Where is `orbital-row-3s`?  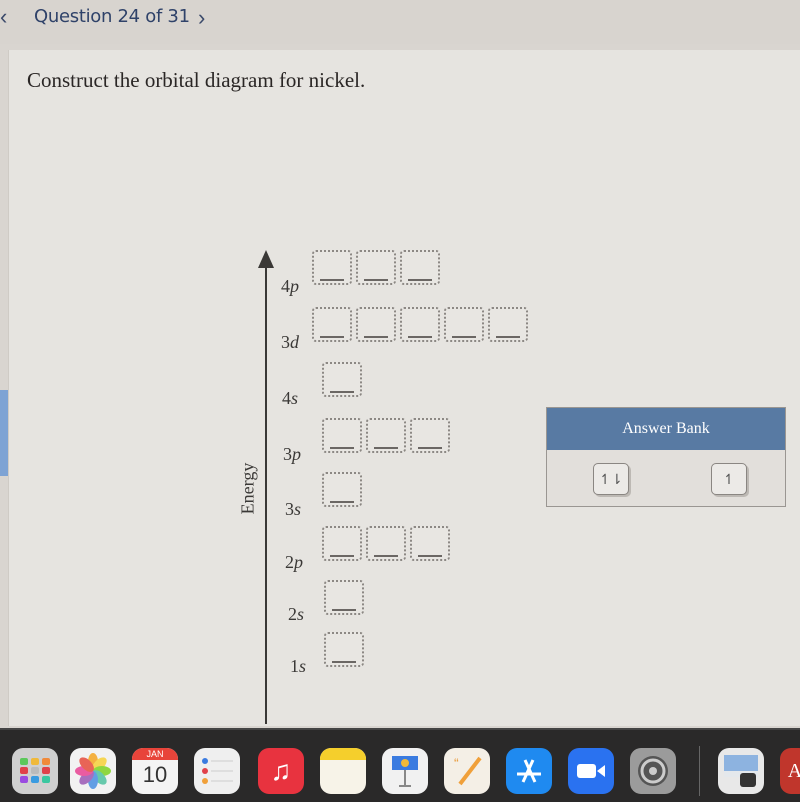
orbital-row-3s is located at coordinates (344, 489).